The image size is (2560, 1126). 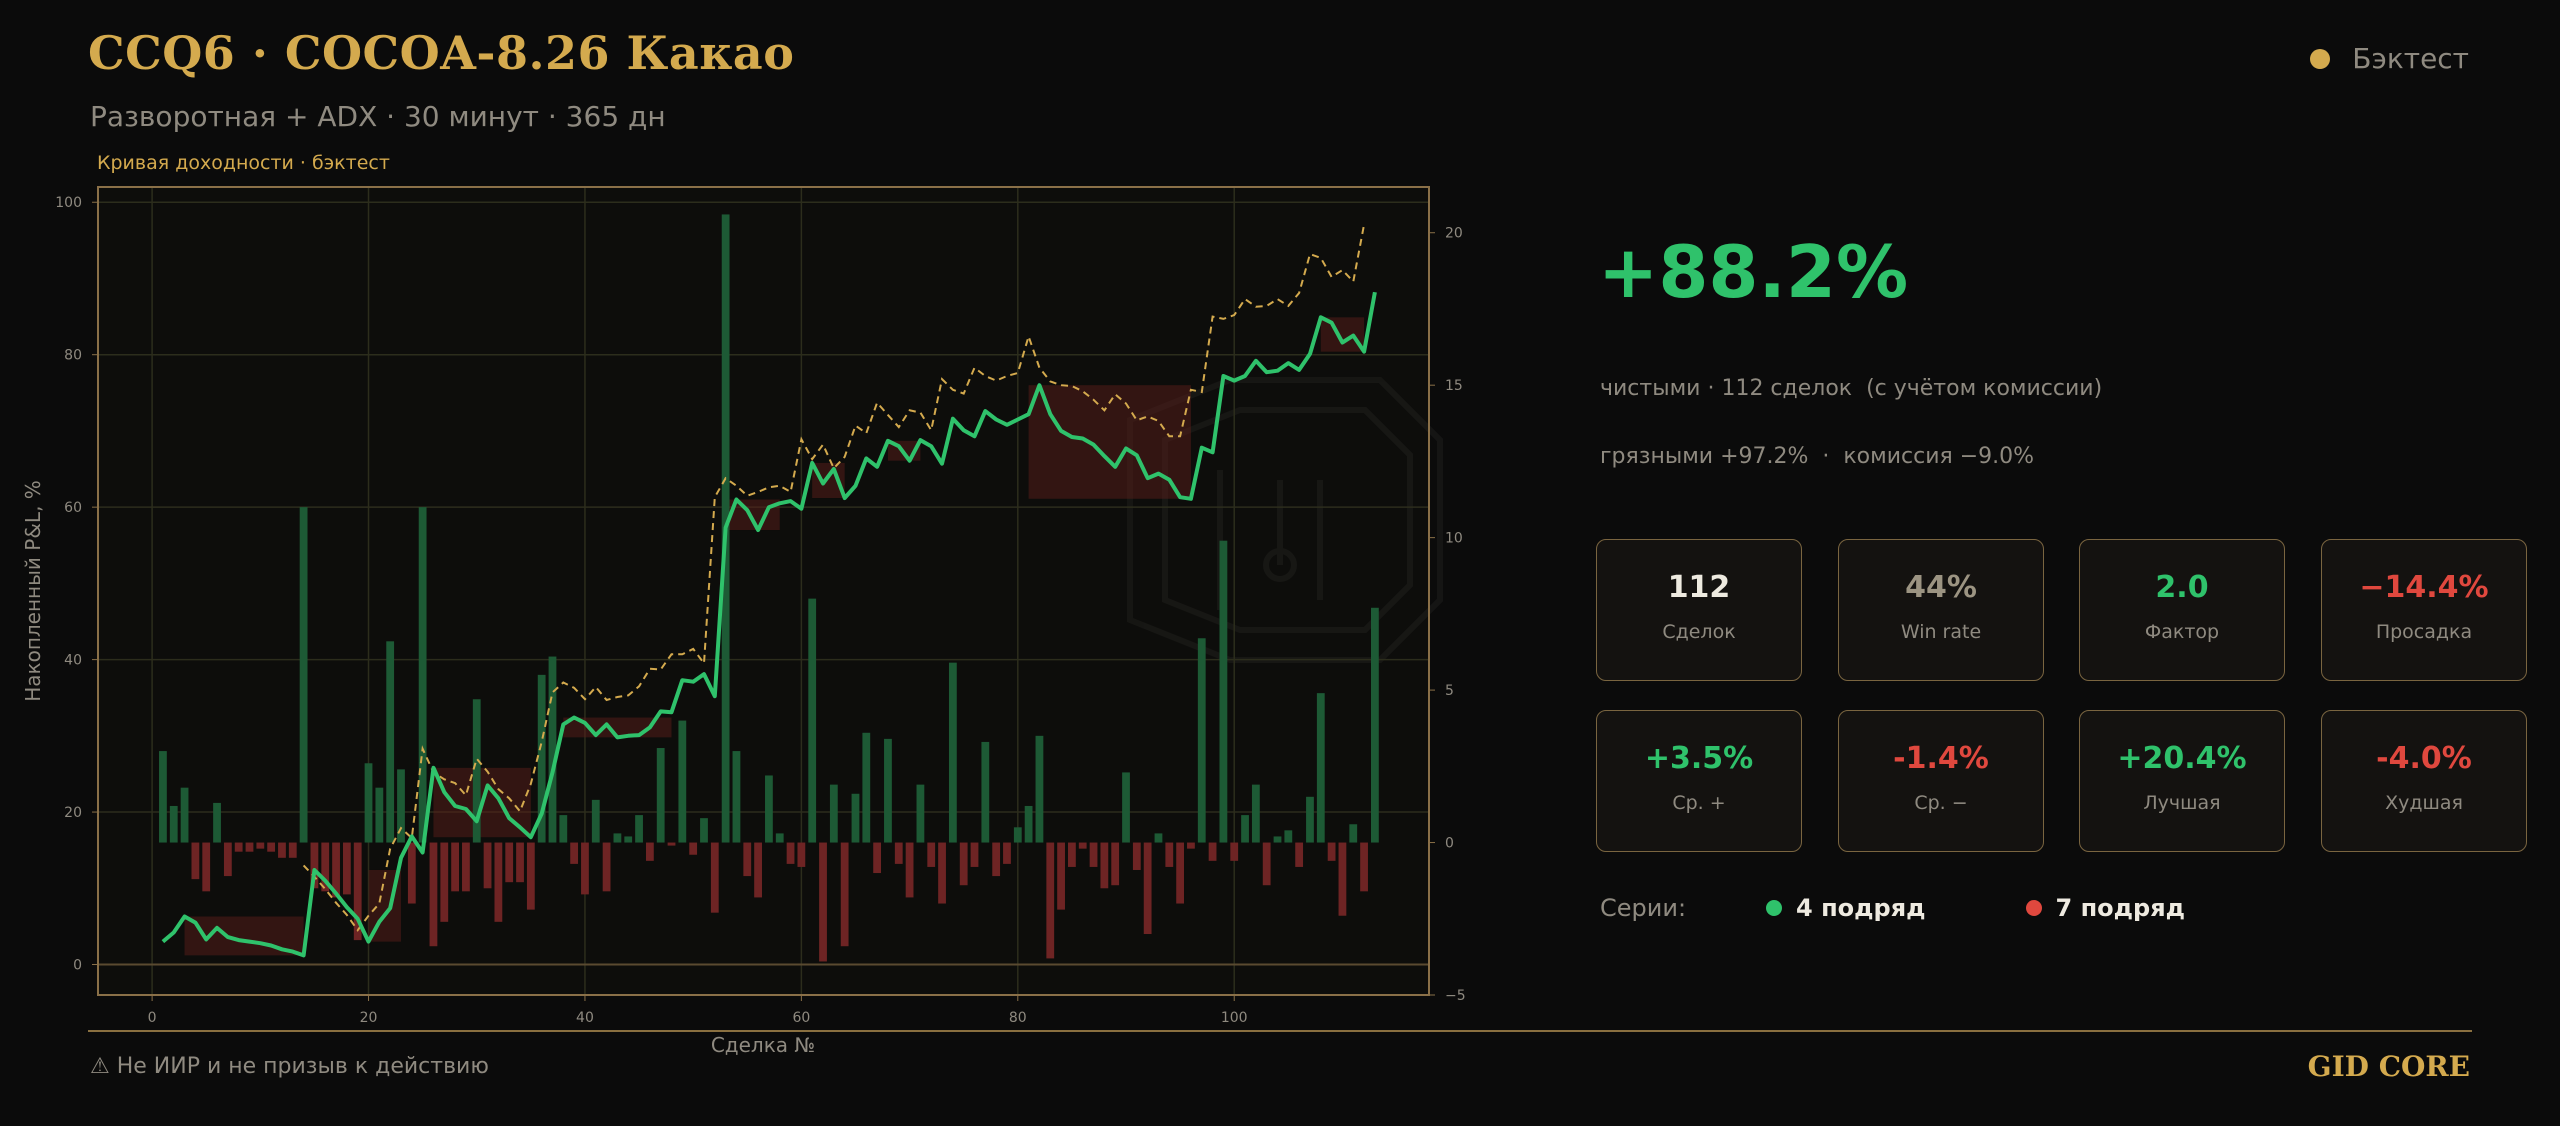 I want to click on status-indicator: Бэктест, so click(x=2389, y=58).